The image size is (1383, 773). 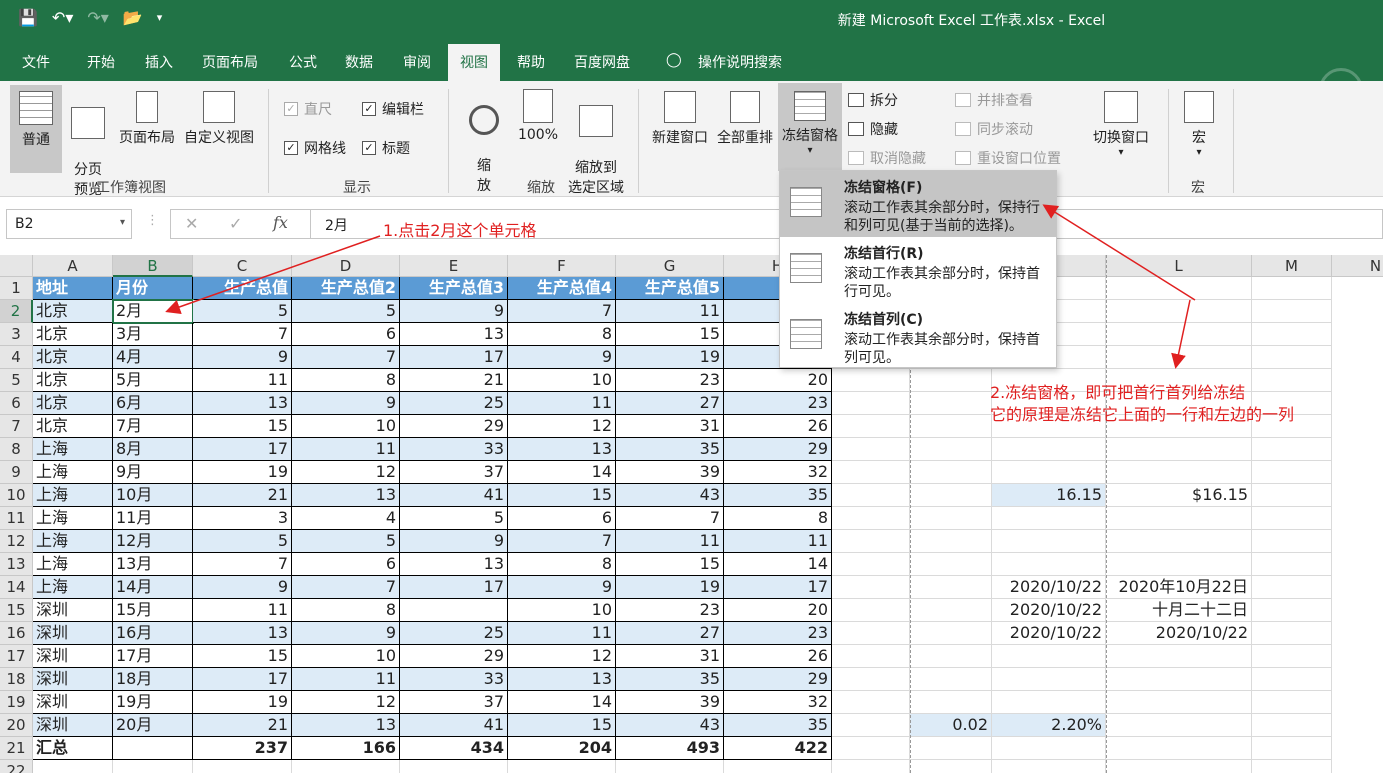 I want to click on tab-insert: 插入, so click(x=159, y=62).